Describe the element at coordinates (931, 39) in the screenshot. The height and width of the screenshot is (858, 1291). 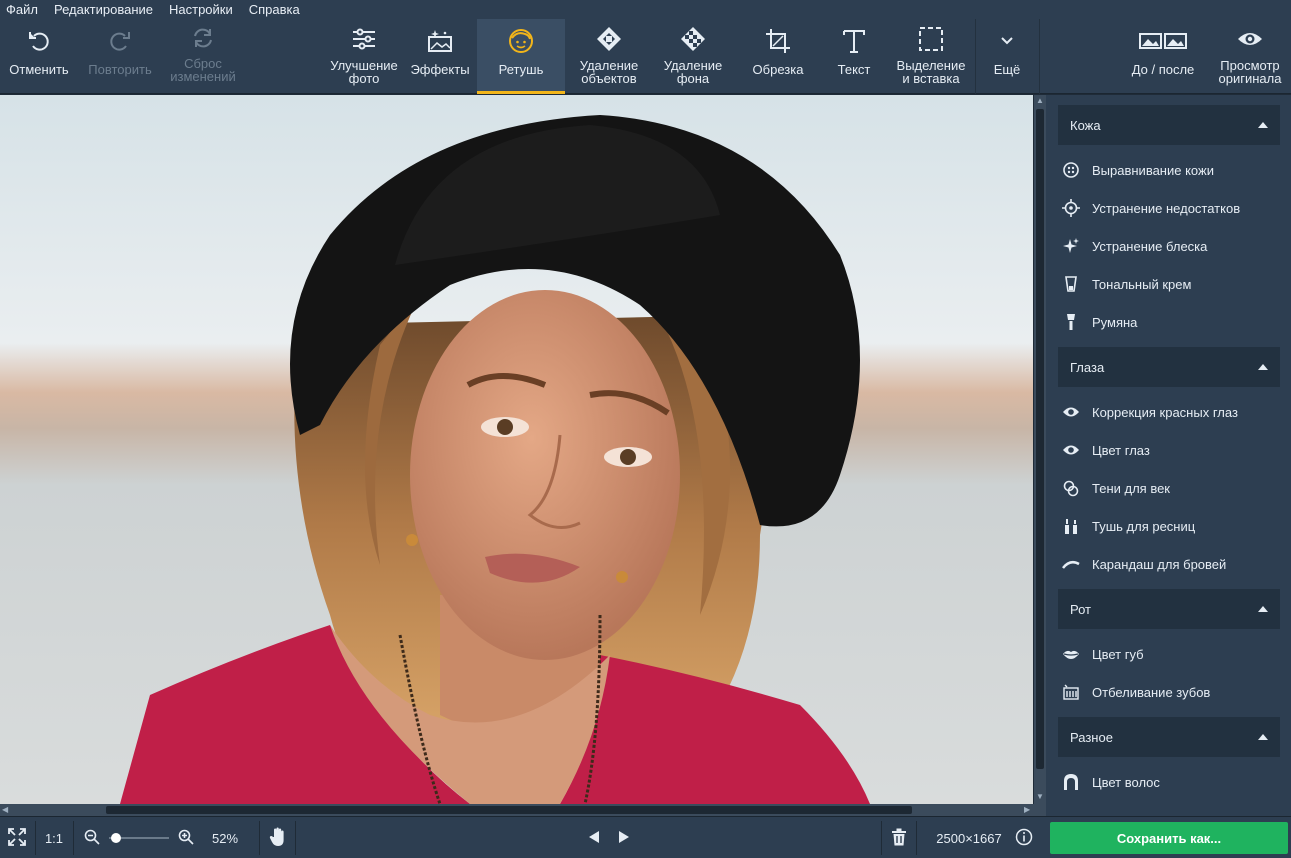
I see `selection-icon` at that location.